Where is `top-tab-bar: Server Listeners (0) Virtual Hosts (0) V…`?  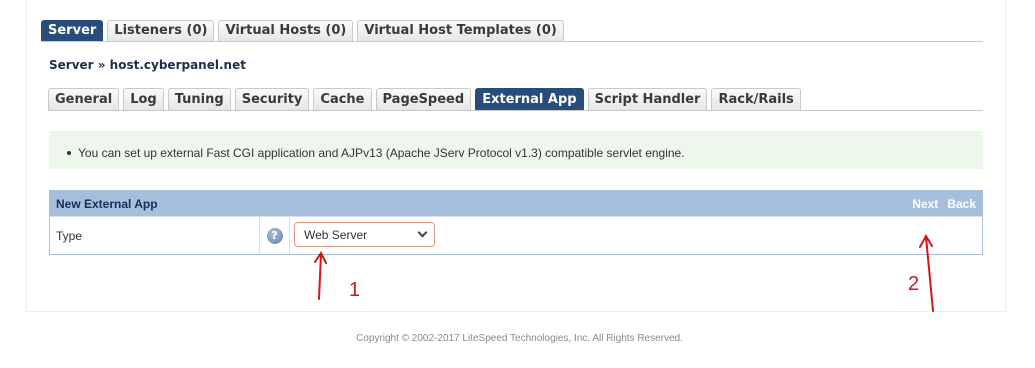
top-tab-bar: Server Listeners (0) Virtual Hosts (0) V… is located at coordinates (302, 30).